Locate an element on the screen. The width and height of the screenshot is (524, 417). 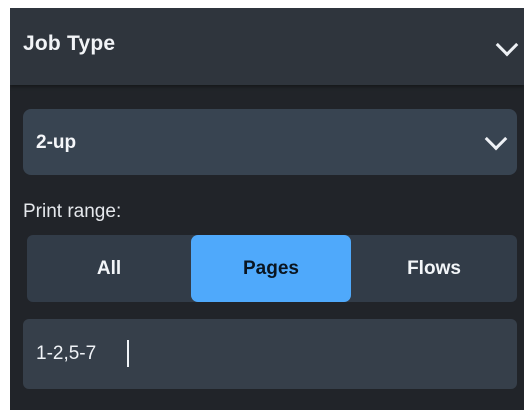
print-range-label: Print range: is located at coordinates (72, 211).